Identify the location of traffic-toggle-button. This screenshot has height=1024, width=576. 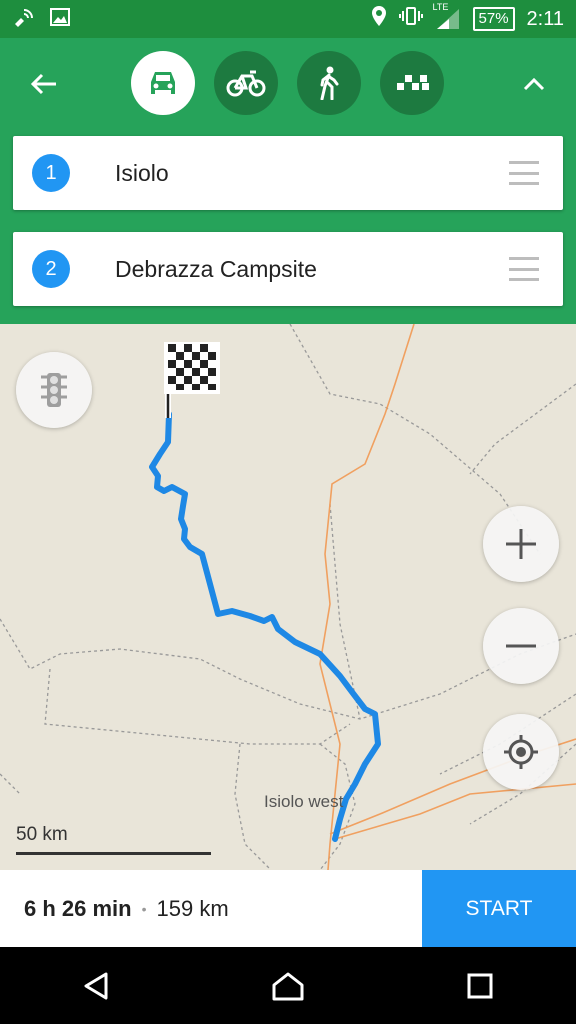
(54, 390).